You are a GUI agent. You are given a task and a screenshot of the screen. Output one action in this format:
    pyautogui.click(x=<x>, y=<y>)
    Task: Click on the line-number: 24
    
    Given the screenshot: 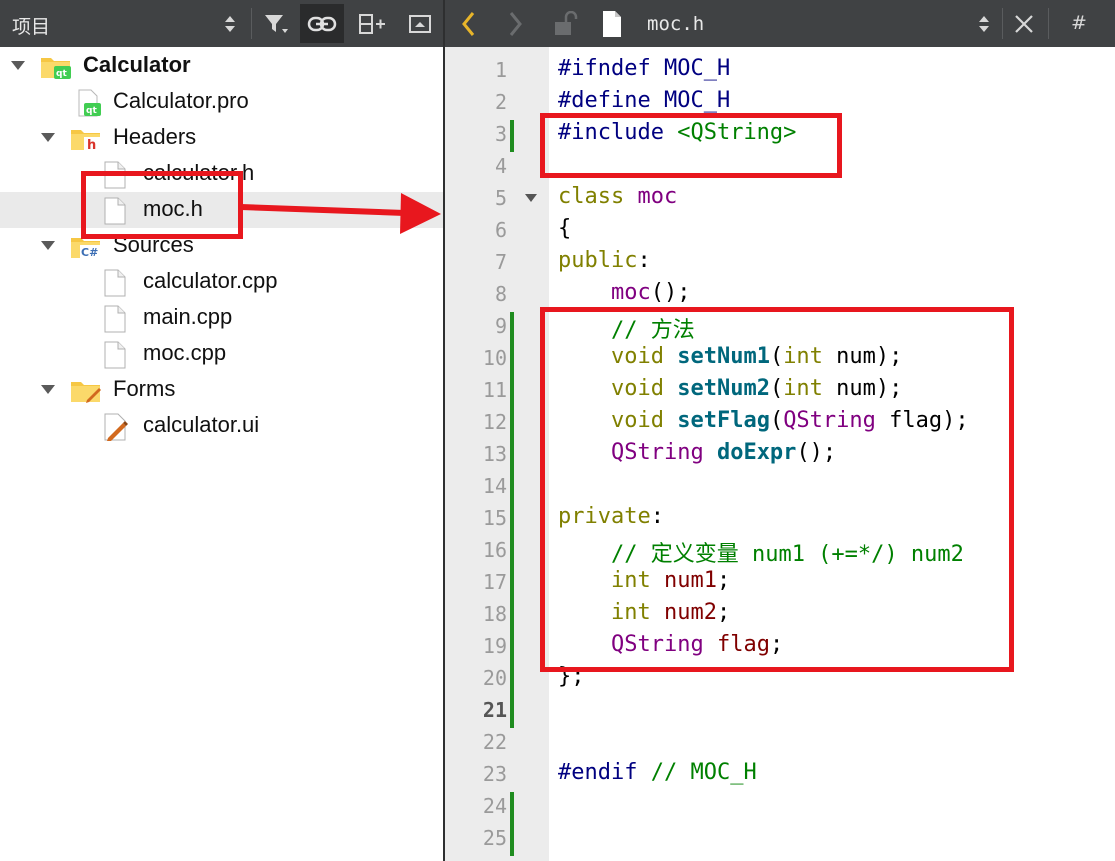 What is the action you would take?
    pyautogui.click(x=494, y=806)
    